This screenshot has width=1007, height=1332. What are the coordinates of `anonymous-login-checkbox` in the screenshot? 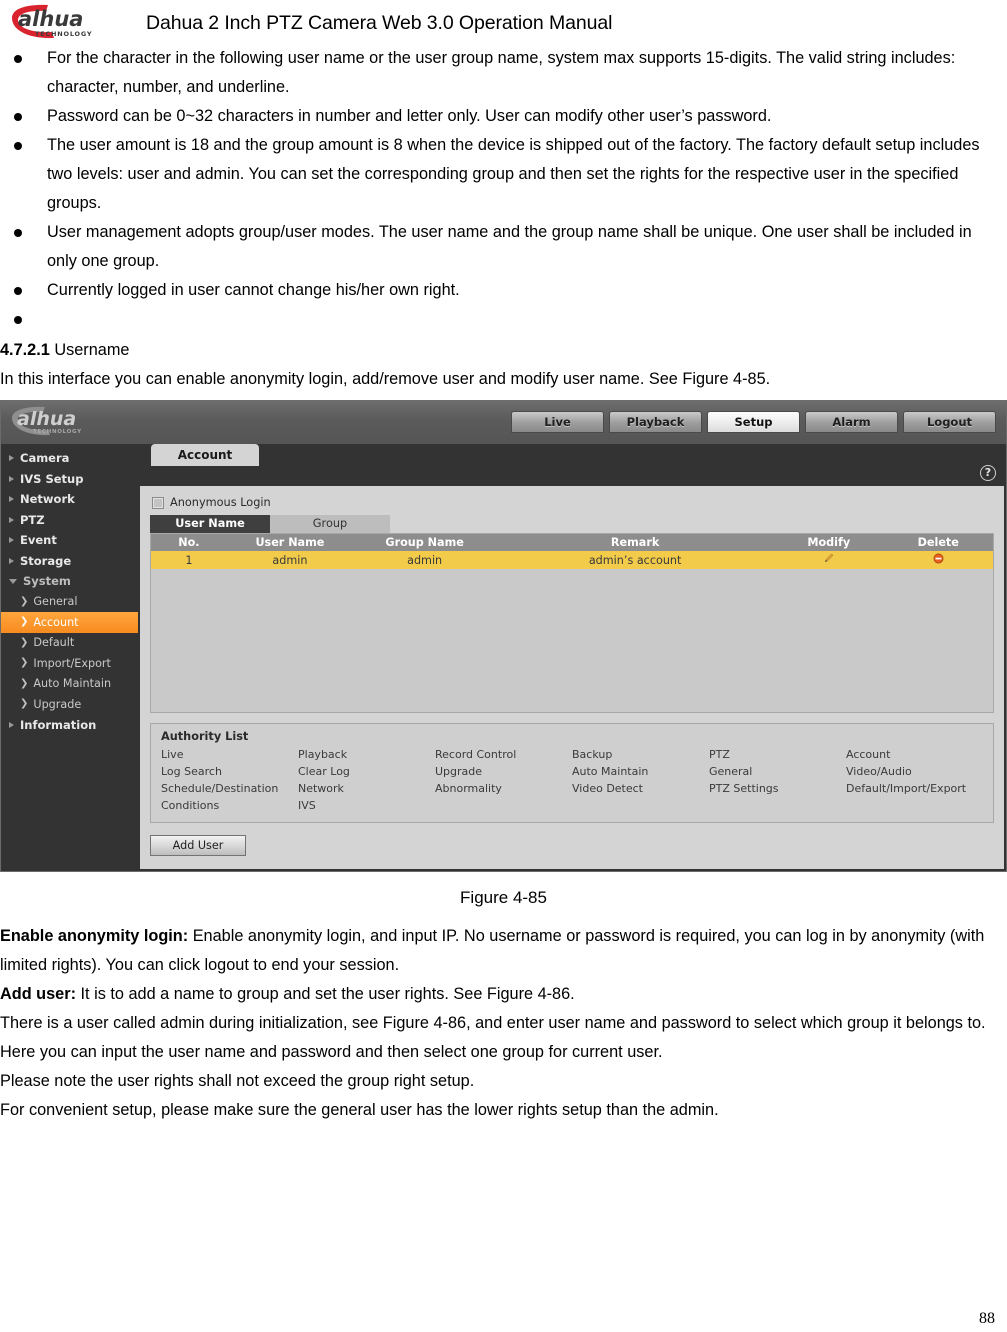 It's located at (158, 502).